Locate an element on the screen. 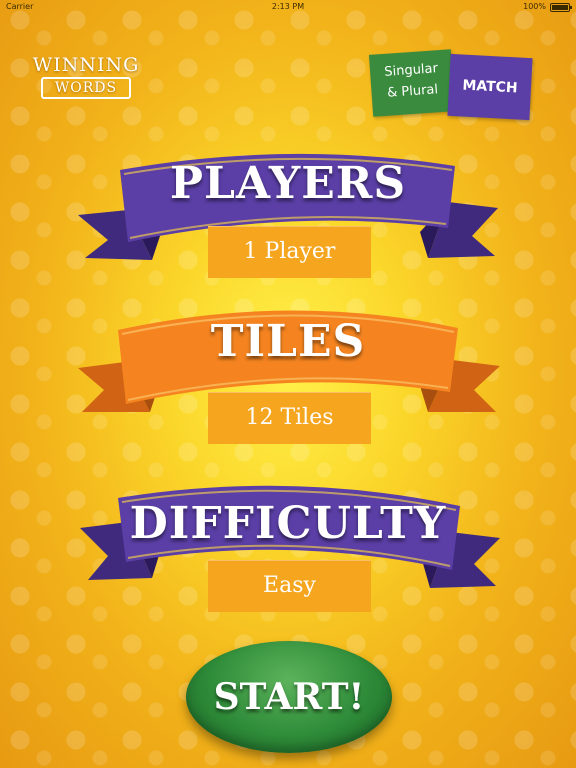  winning-words-logo: WINNING WORDS is located at coordinates (86, 76).